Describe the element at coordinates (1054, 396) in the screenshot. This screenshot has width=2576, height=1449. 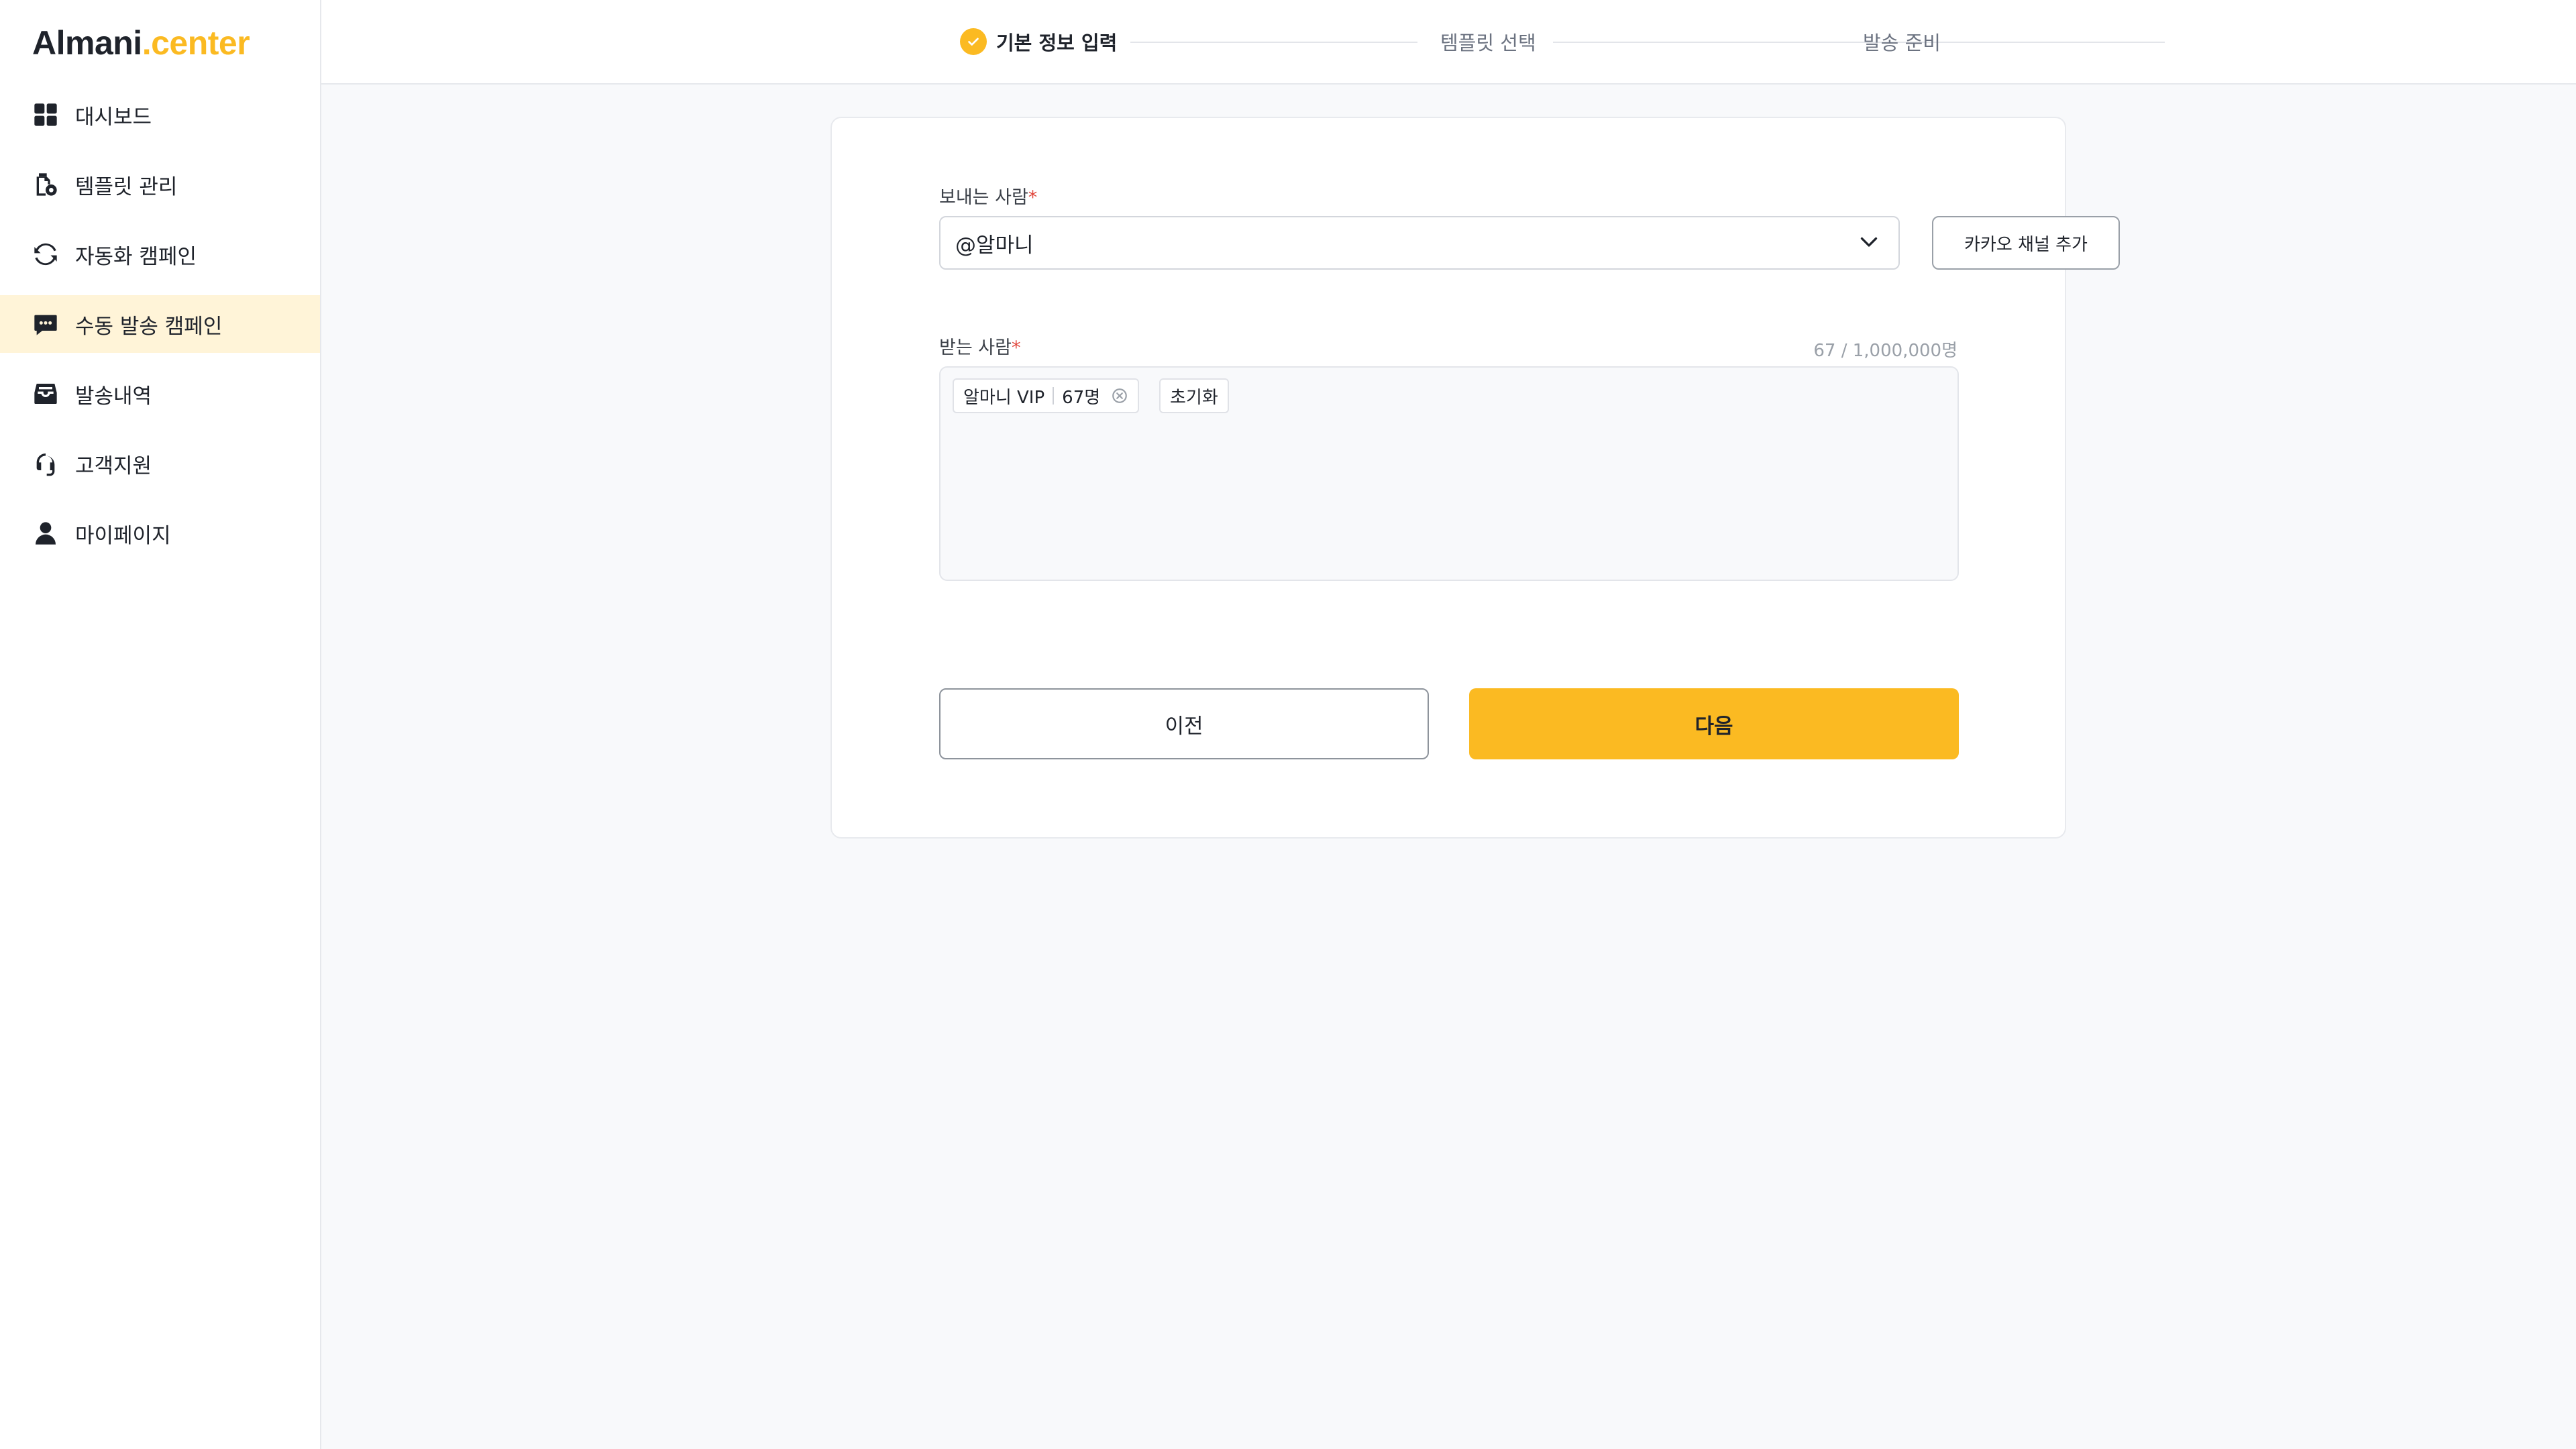
I see `chip-separator` at that location.